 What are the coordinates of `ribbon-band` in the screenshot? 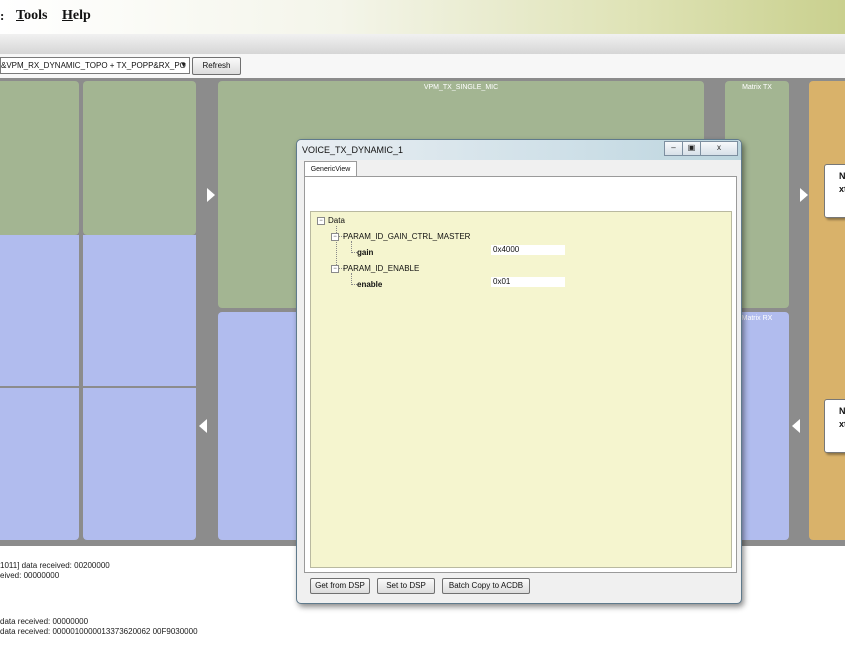 It's located at (422, 44).